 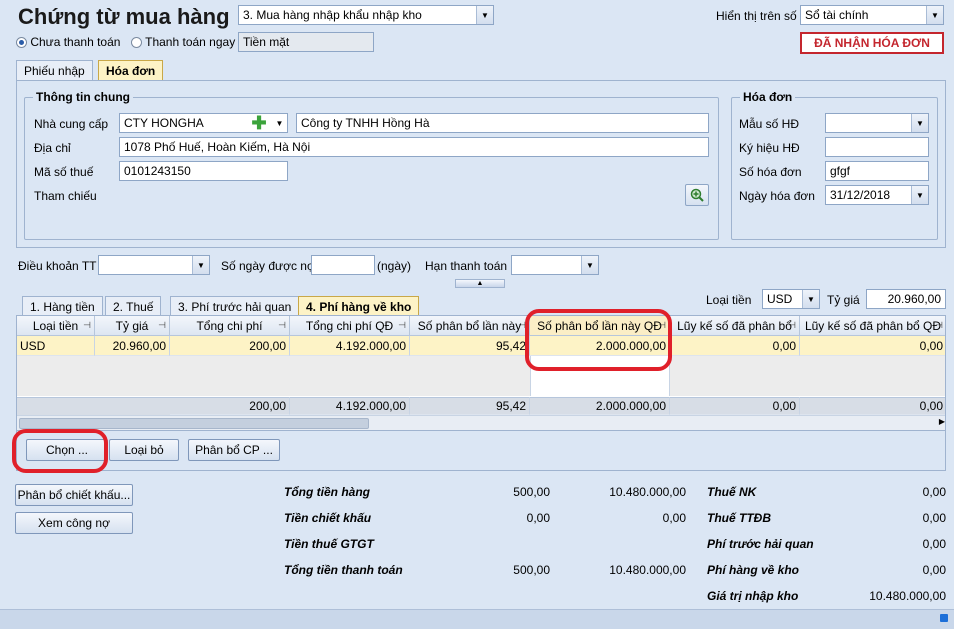 What do you see at coordinates (414, 147) in the screenshot?
I see `address-field: 1078 Phố Huế, Hoàn Kiếm, Hà Nội` at bounding box center [414, 147].